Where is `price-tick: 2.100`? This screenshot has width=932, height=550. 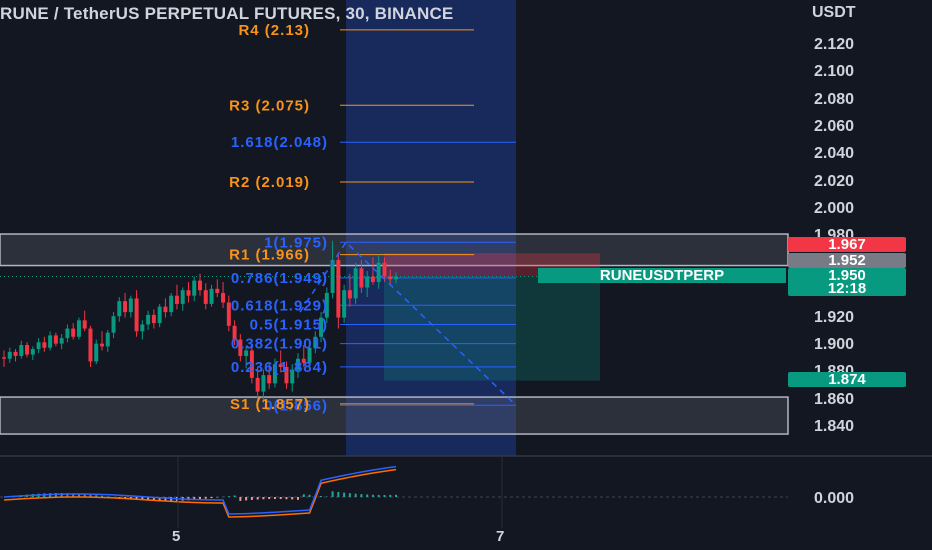
price-tick: 2.100 is located at coordinates (834, 71).